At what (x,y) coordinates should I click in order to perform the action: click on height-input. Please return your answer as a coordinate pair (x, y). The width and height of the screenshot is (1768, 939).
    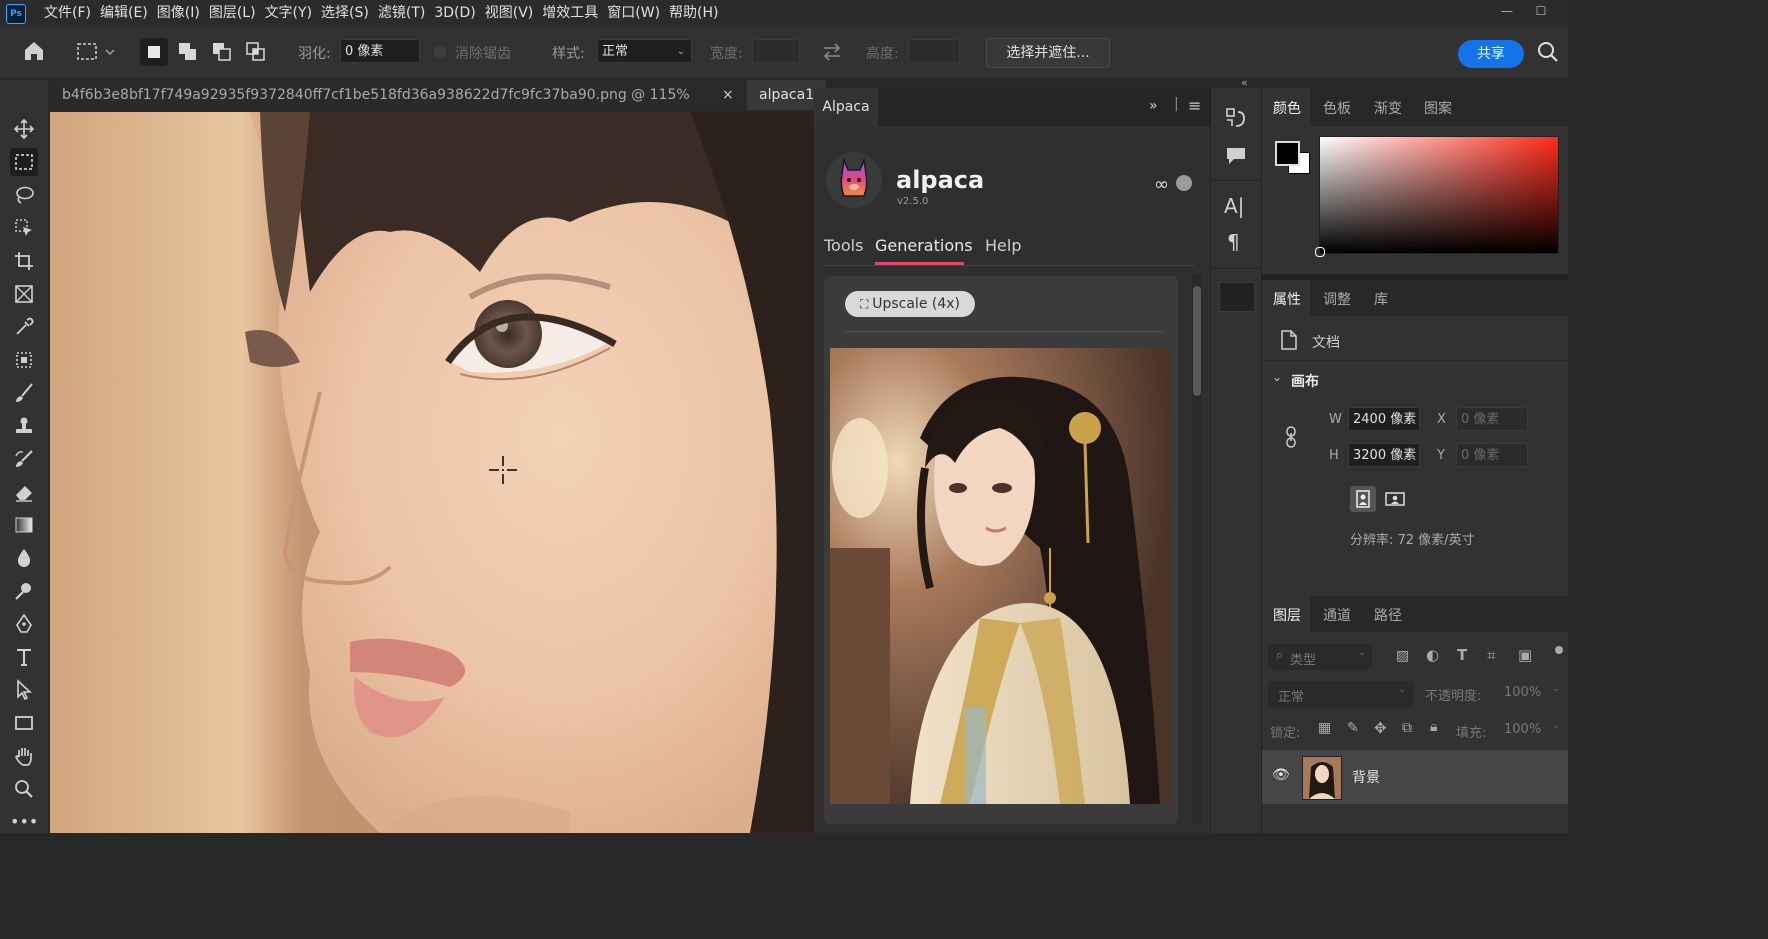
    Looking at the image, I should click on (934, 51).